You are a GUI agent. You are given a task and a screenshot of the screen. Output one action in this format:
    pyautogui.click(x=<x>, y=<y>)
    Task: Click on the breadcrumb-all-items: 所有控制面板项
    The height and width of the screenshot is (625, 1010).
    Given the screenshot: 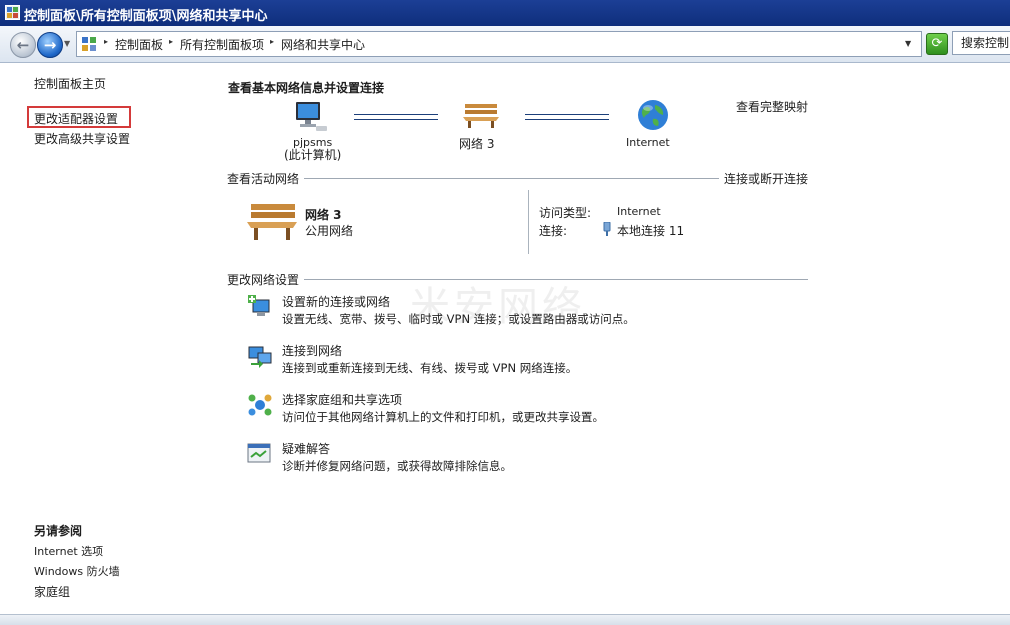 What is the action you would take?
    pyautogui.click(x=222, y=44)
    